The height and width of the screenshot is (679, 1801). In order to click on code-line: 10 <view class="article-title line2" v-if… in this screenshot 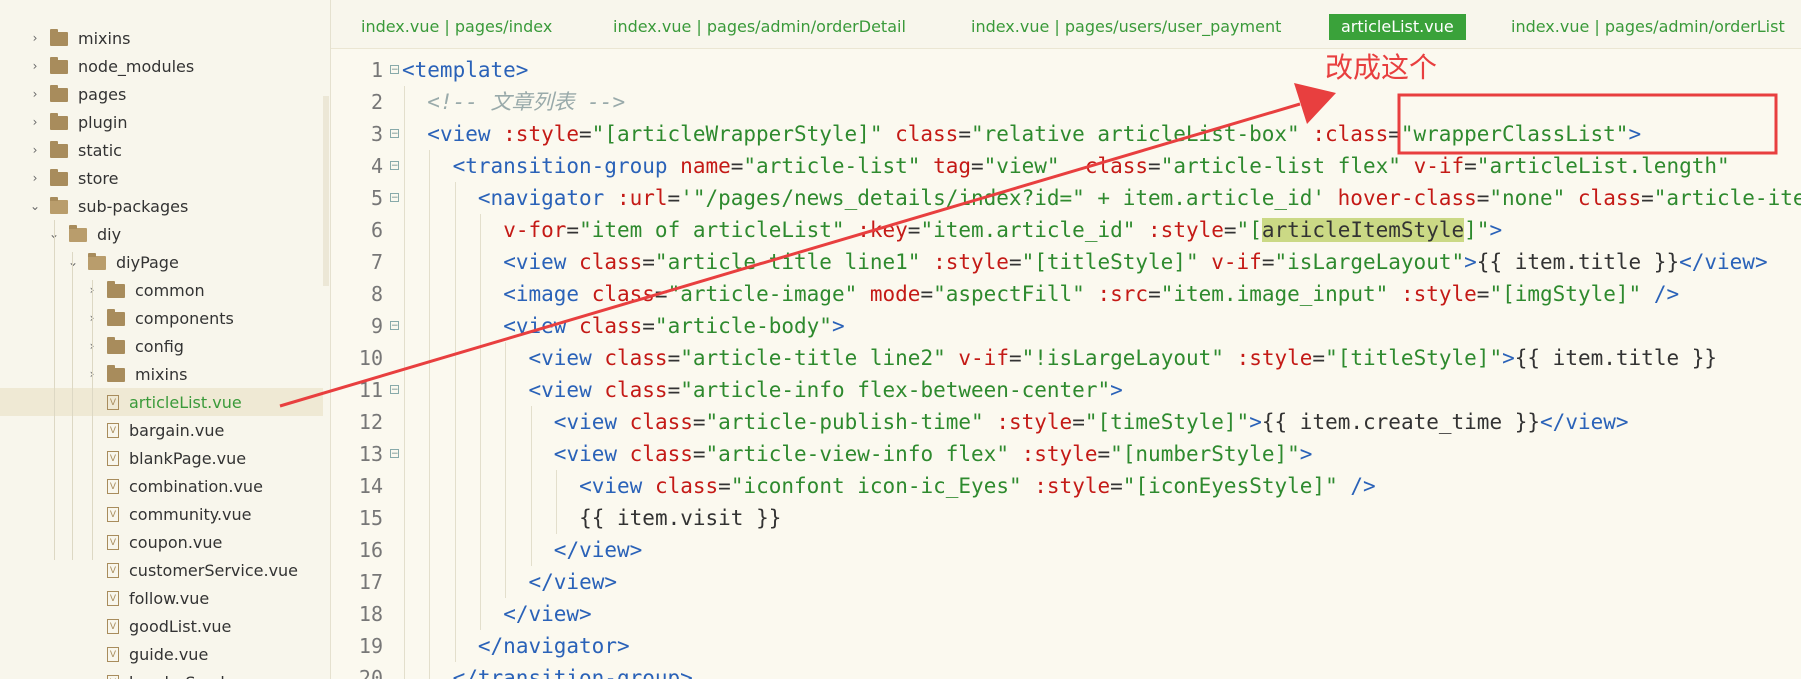, I will do `click(1066, 358)`.